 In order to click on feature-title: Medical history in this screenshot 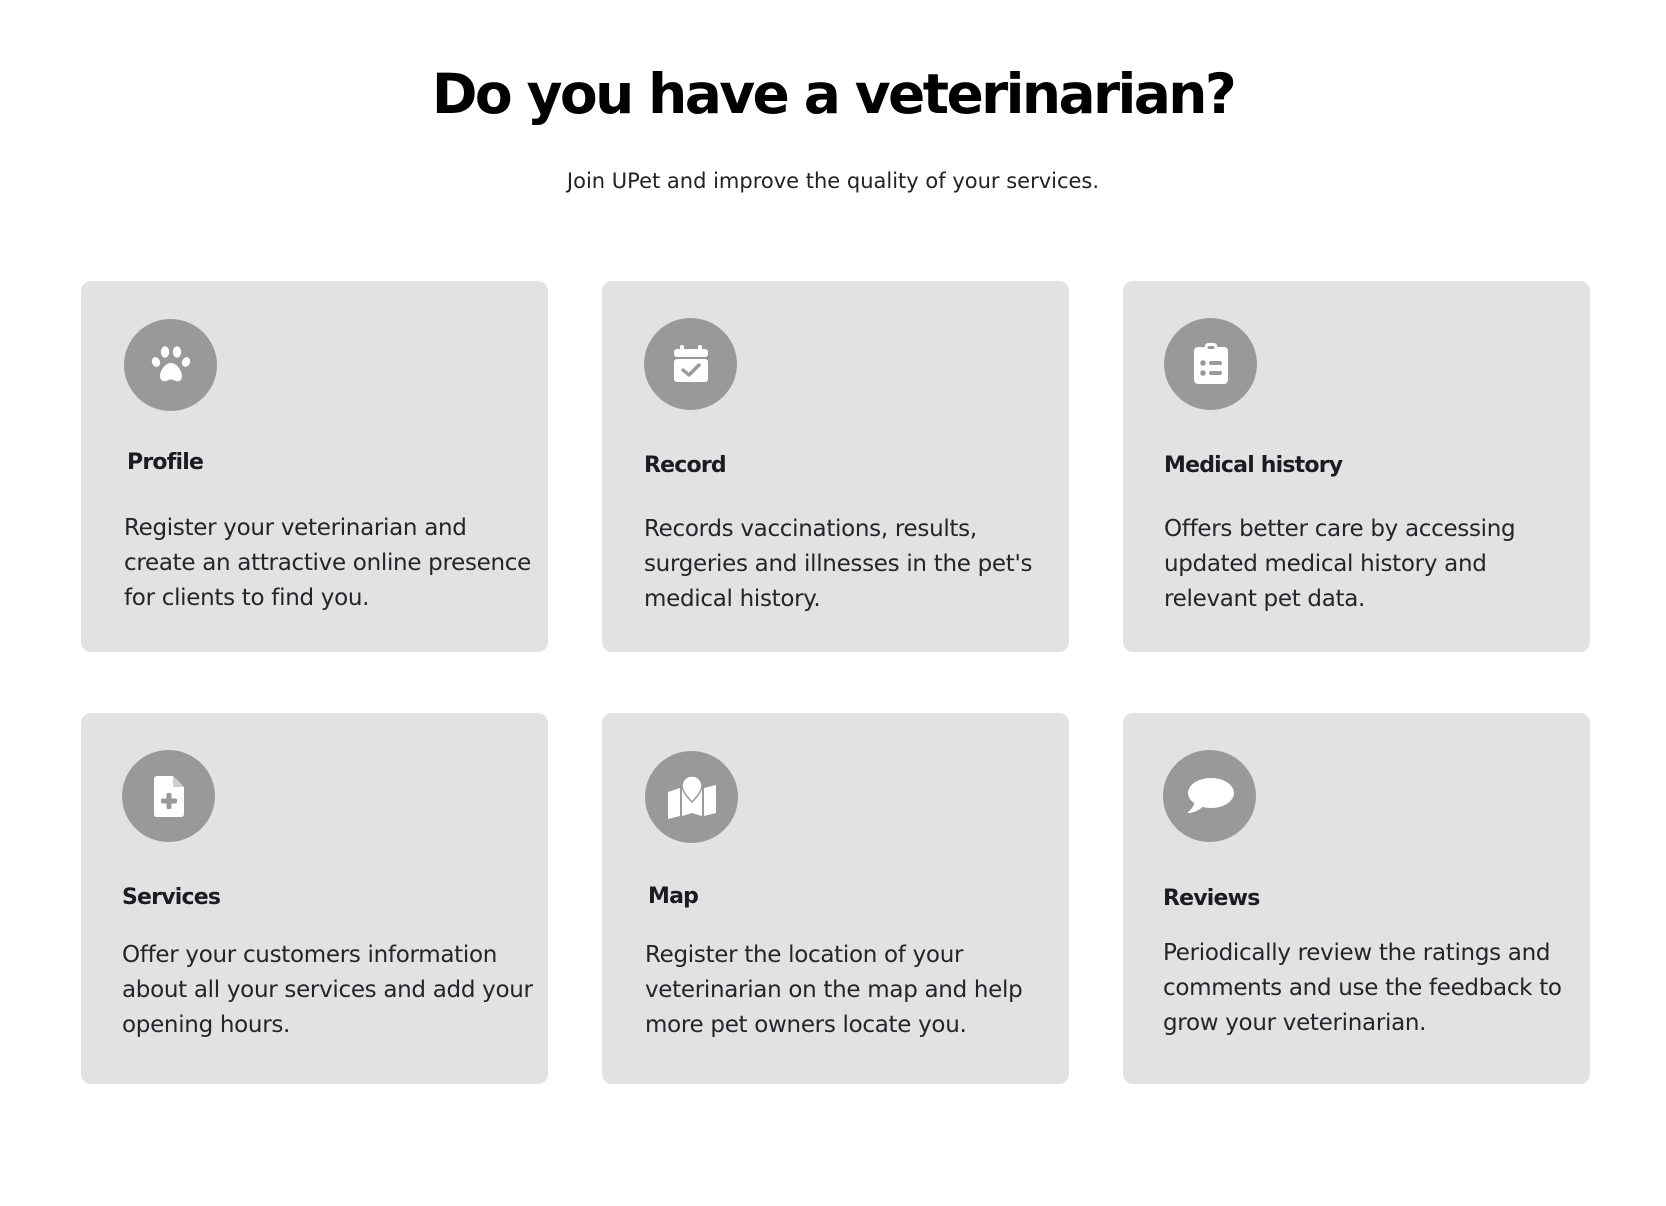, I will do `click(1253, 465)`.